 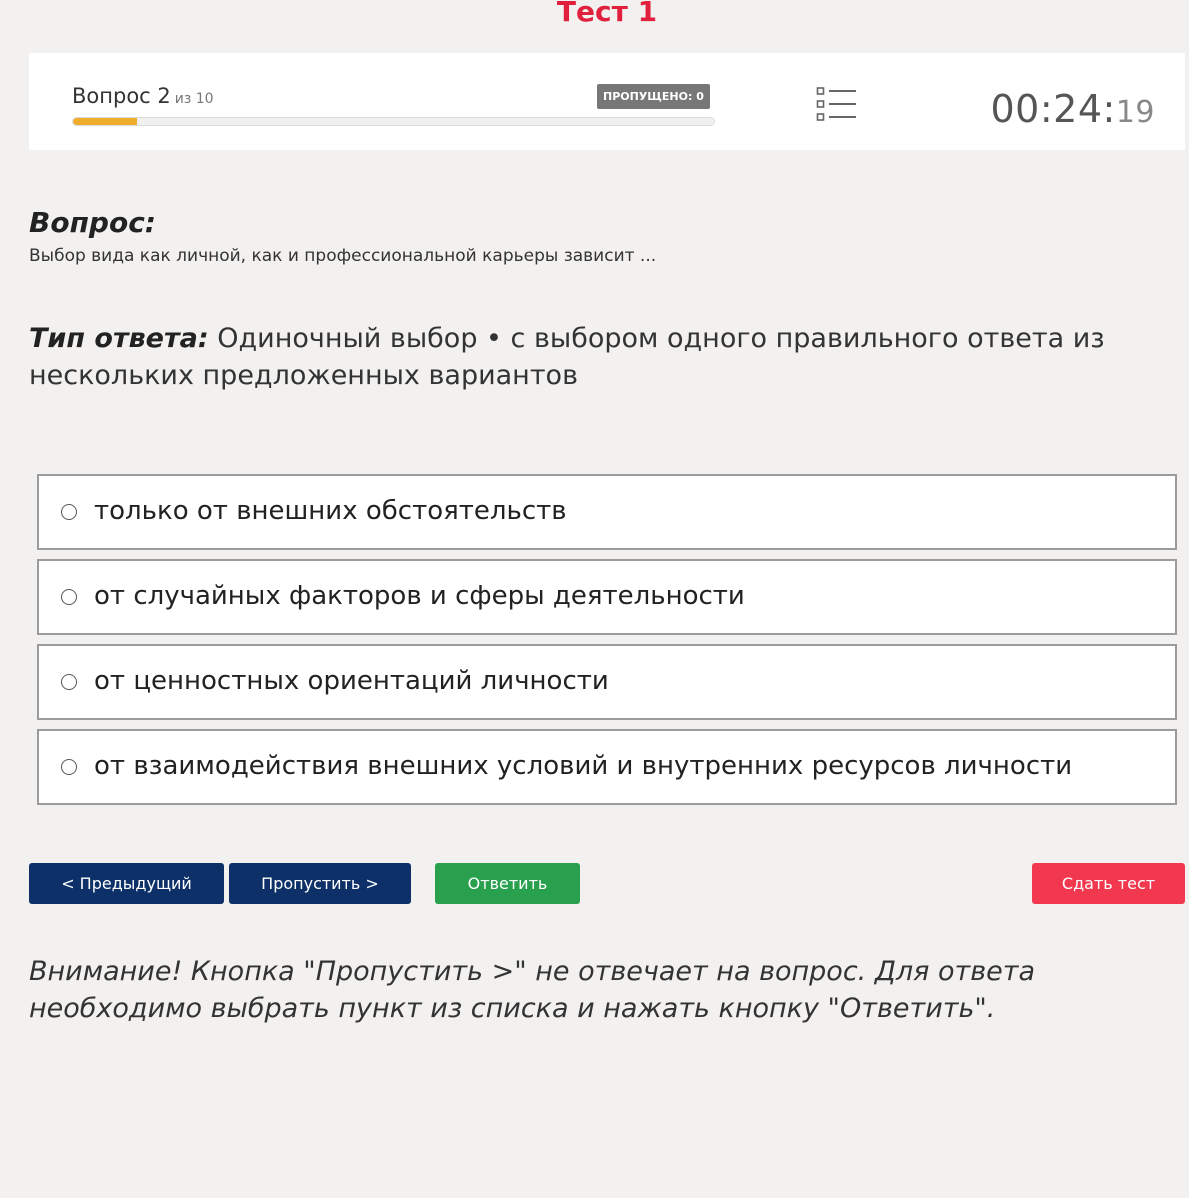 I want to click on answer-option: от ценностных ориентаций личности, so click(x=607, y=682).